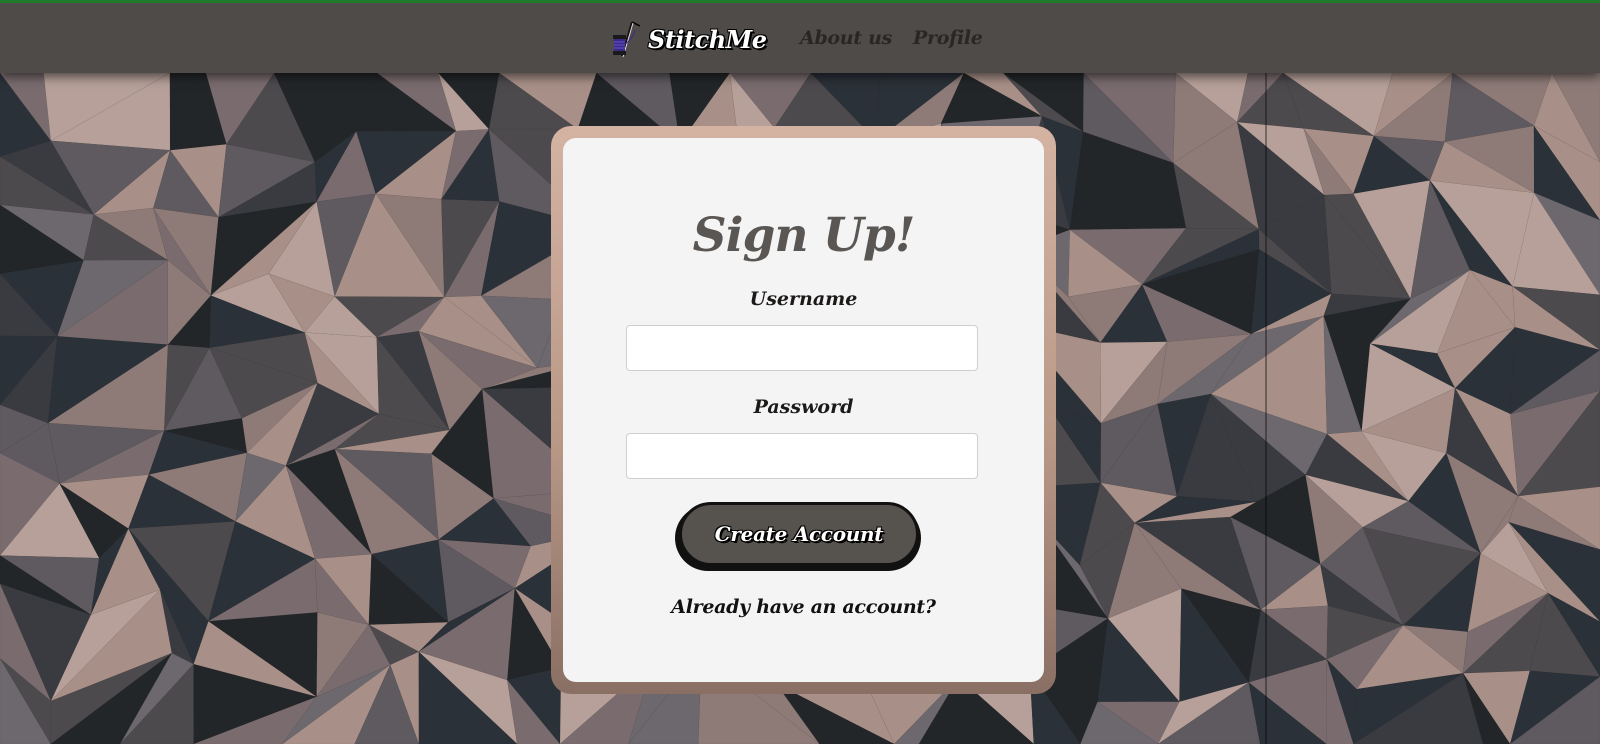  What do you see at coordinates (948, 38) in the screenshot?
I see `nav-link-profile: Profile` at bounding box center [948, 38].